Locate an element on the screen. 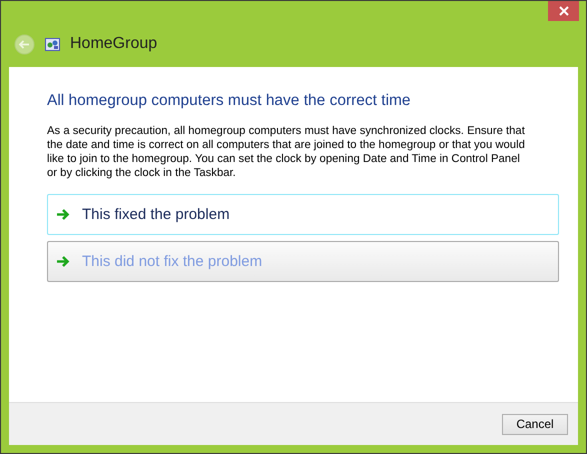  close-icon is located at coordinates (563, 11).